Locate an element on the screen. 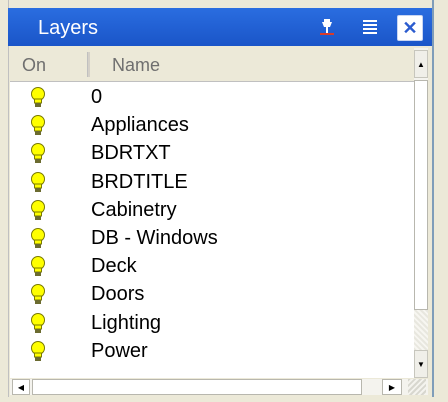 This screenshot has height=402, width=448. layer-row: 0 is located at coordinates (212, 98).